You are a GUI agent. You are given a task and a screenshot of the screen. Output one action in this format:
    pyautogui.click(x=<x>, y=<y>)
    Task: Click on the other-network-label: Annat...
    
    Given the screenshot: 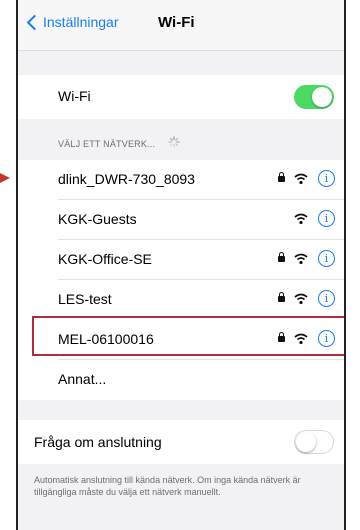 What is the action you would take?
    pyautogui.click(x=82, y=379)
    